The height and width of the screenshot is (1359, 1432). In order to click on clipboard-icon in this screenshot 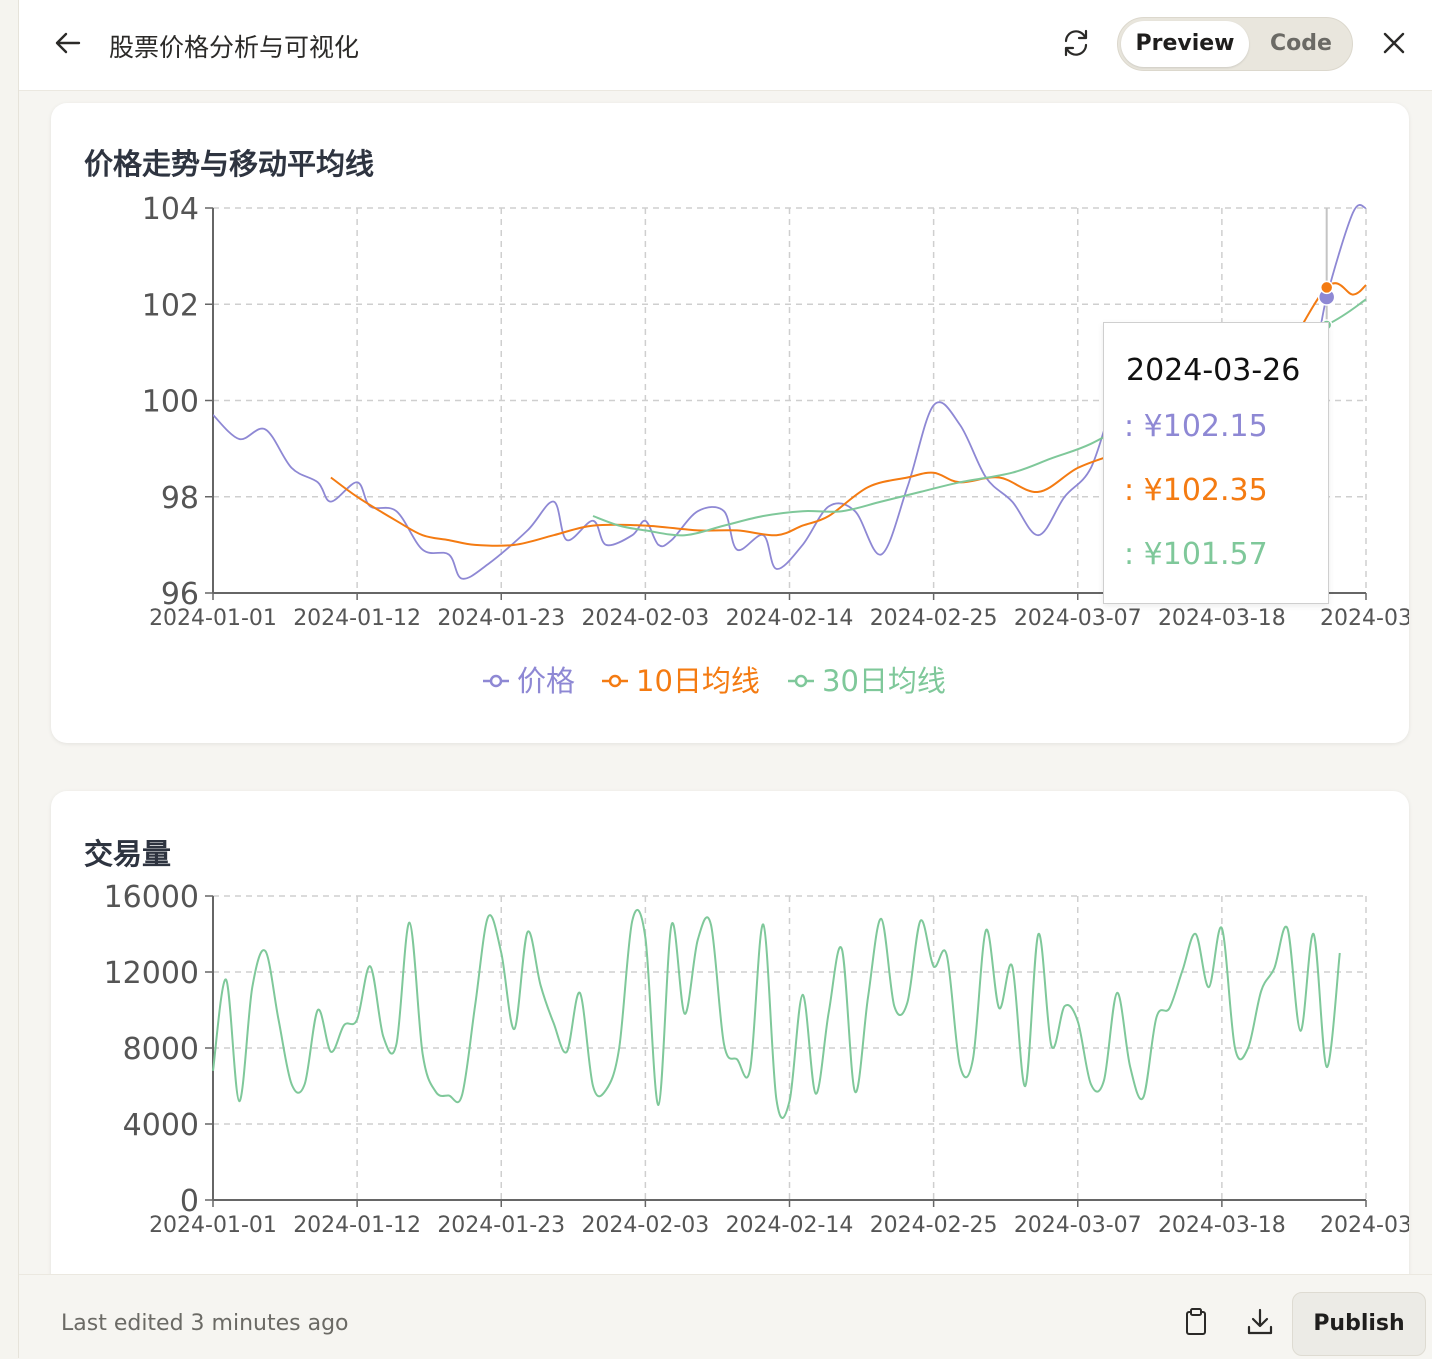, I will do `click(1196, 1321)`.